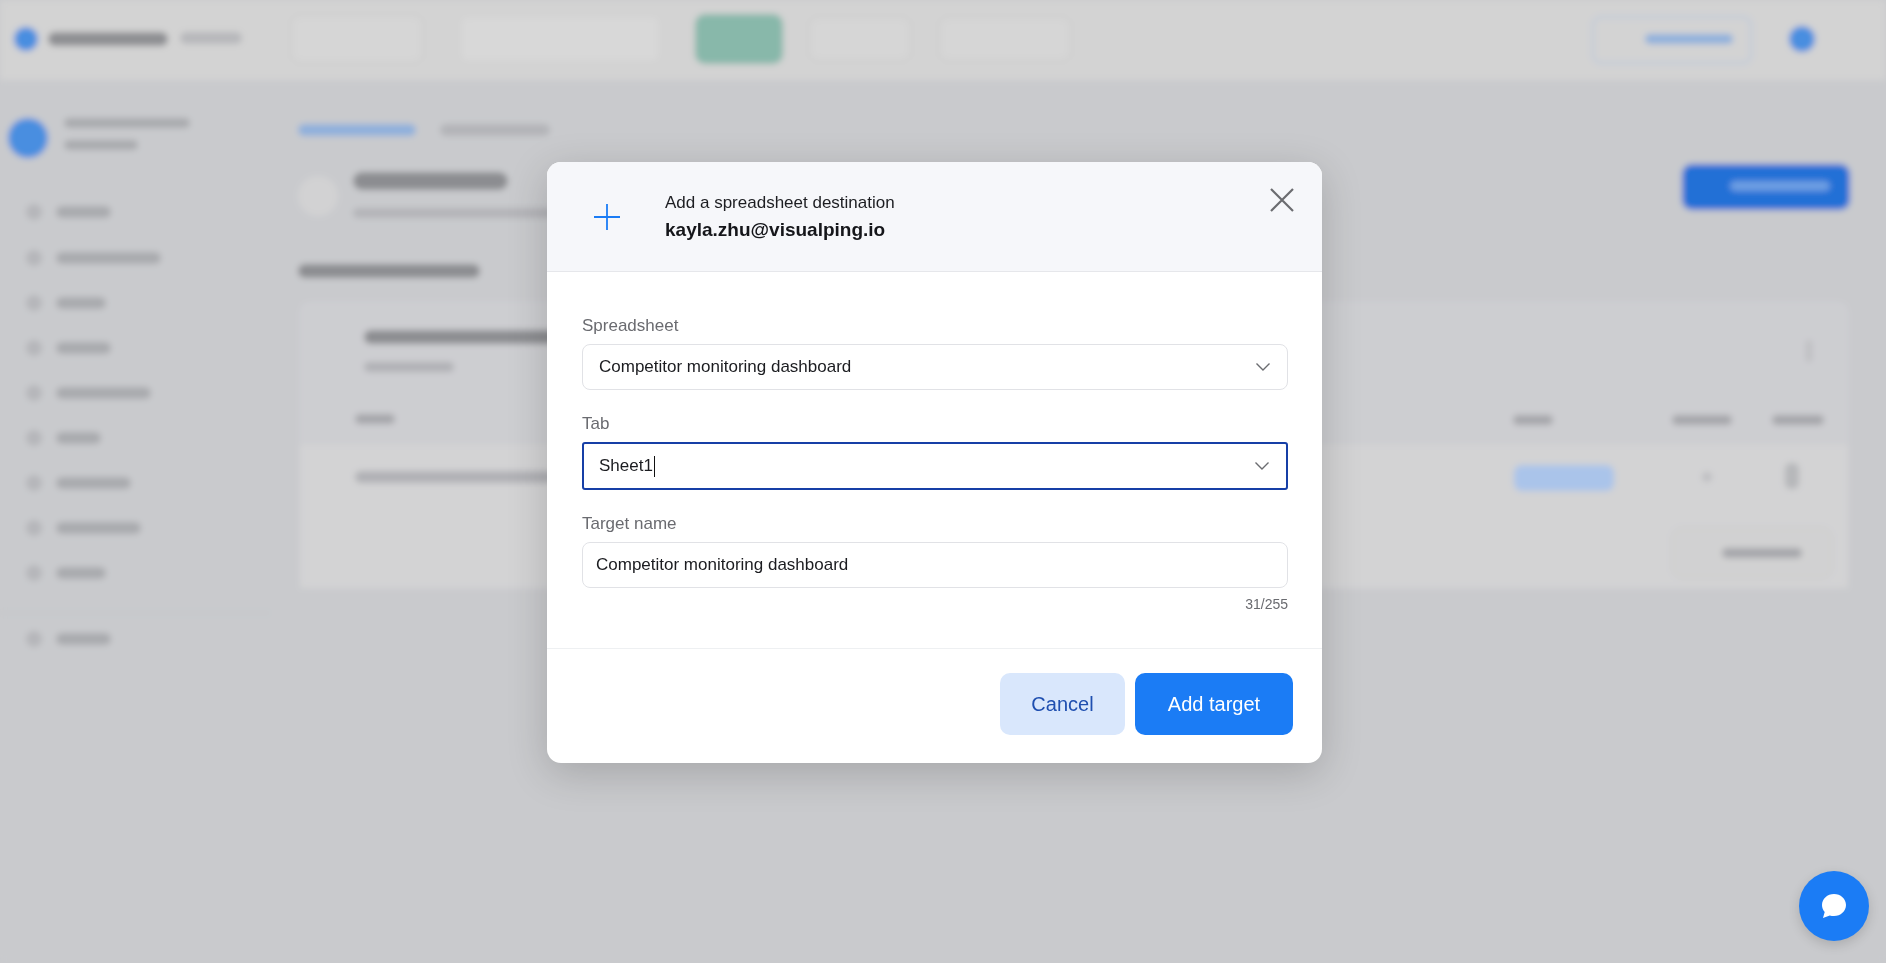 Image resolution: width=1886 pixels, height=963 pixels. I want to click on field-label: Tab, so click(596, 424).